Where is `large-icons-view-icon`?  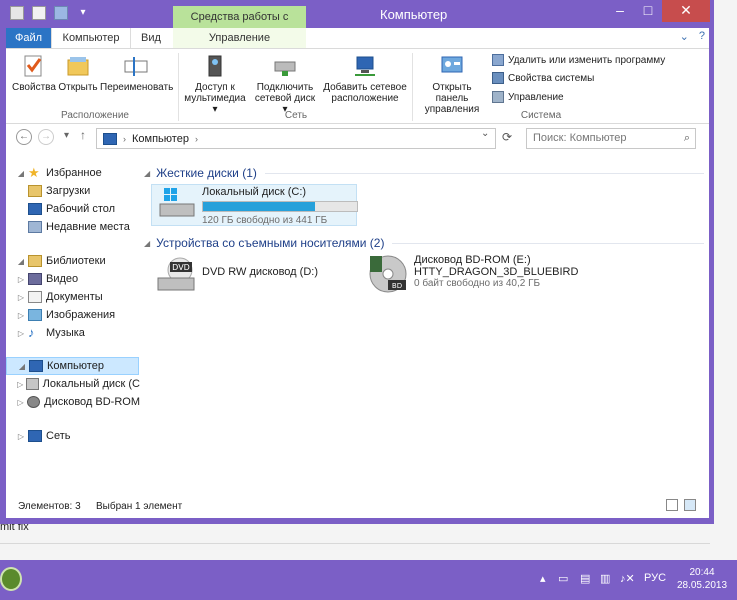
large-icons-view-icon is located at coordinates (690, 505).